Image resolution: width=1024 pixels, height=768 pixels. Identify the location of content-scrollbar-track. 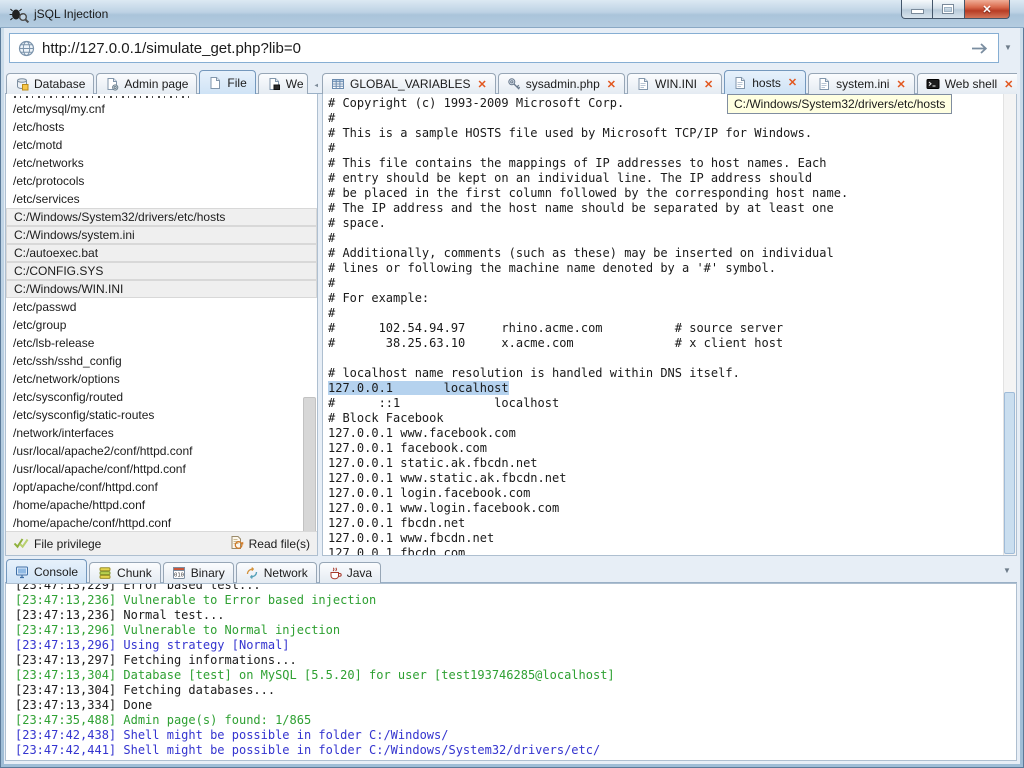
(1009, 324).